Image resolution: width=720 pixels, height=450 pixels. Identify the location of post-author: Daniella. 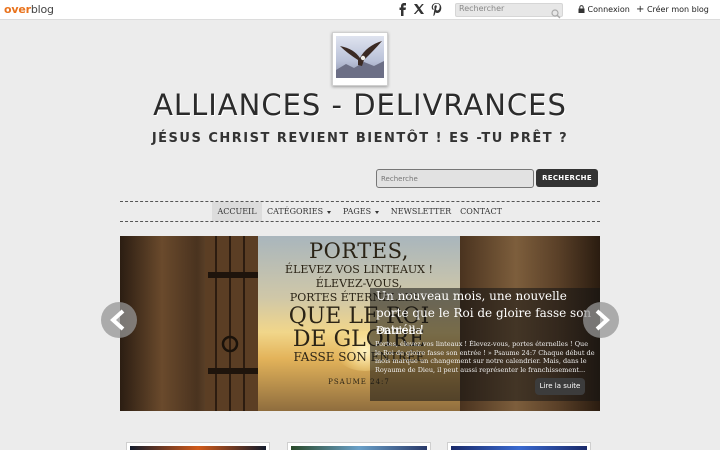
(399, 330).